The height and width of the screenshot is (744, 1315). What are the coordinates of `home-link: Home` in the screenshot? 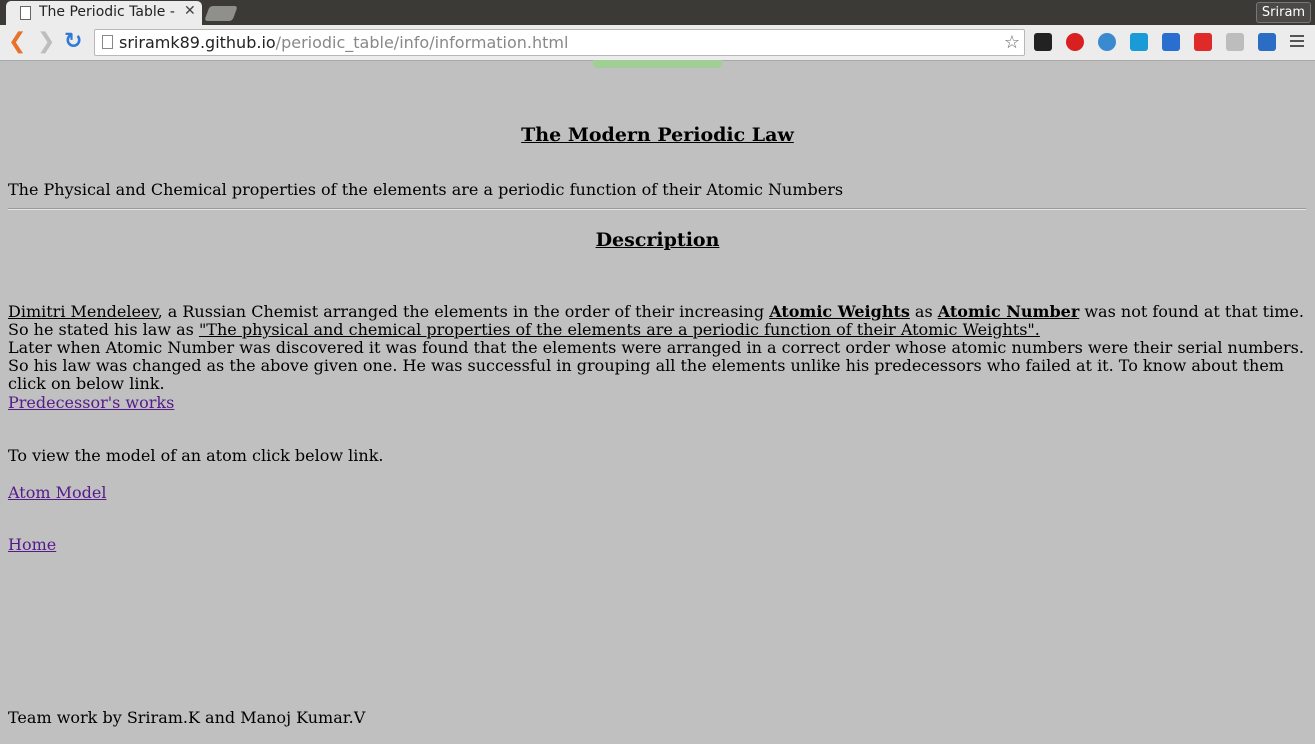 It's located at (32, 544).